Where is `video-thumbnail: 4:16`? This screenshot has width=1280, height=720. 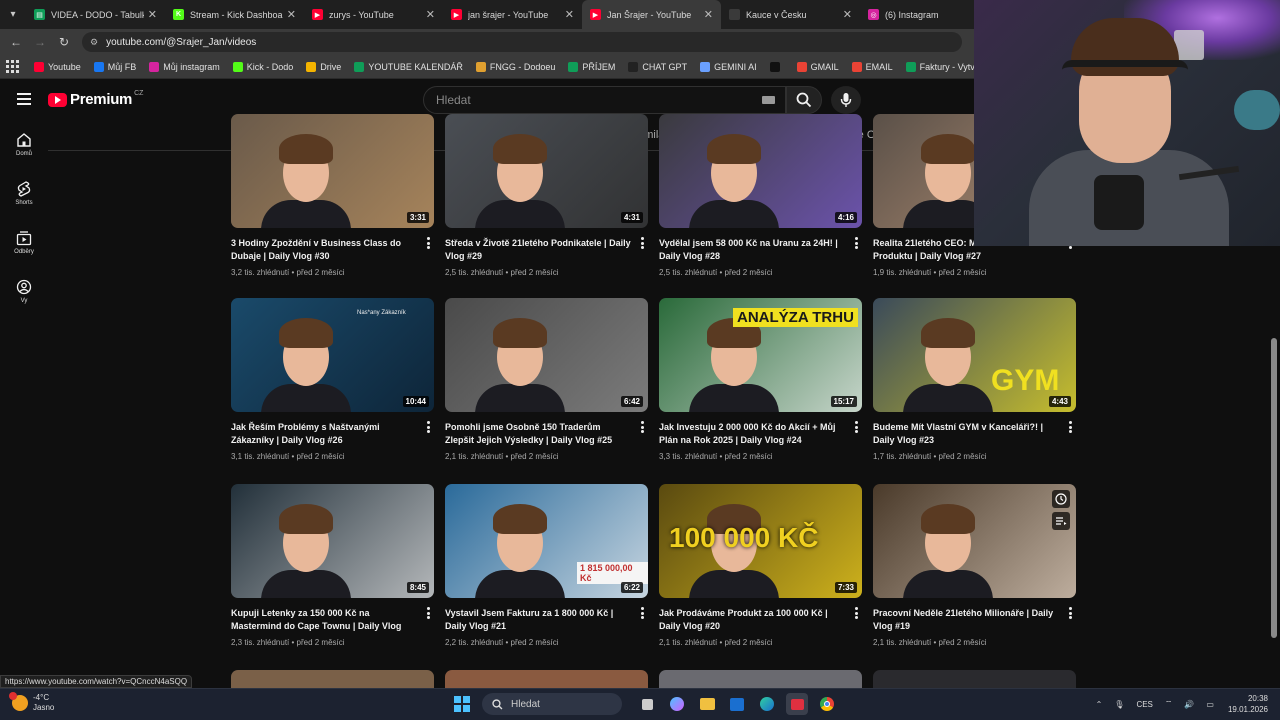
video-thumbnail: 4:16 is located at coordinates (760, 171).